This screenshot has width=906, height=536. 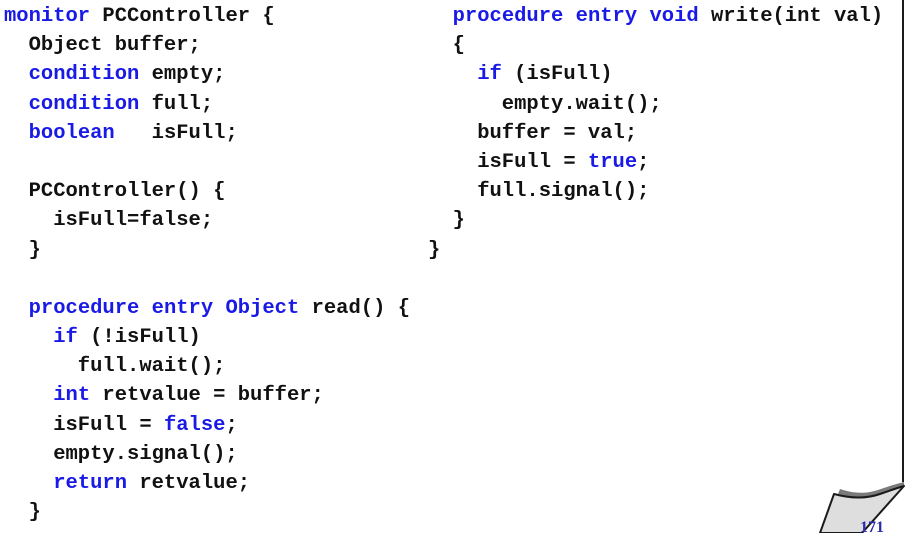 What do you see at coordinates (655, 74) in the screenshot?
I see `code-line: if (isFull)` at bounding box center [655, 74].